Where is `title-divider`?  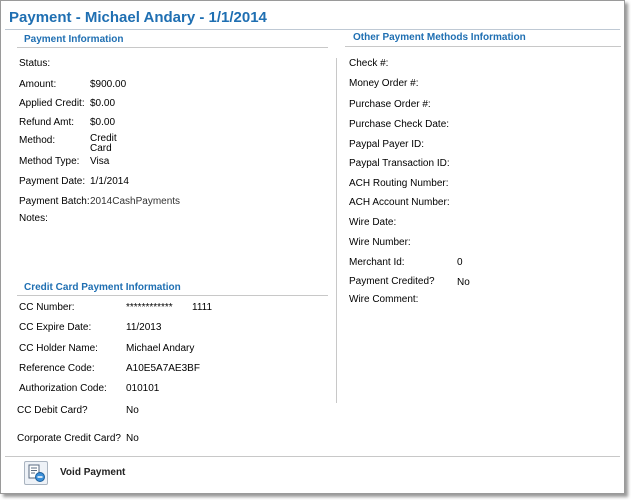 title-divider is located at coordinates (312, 29).